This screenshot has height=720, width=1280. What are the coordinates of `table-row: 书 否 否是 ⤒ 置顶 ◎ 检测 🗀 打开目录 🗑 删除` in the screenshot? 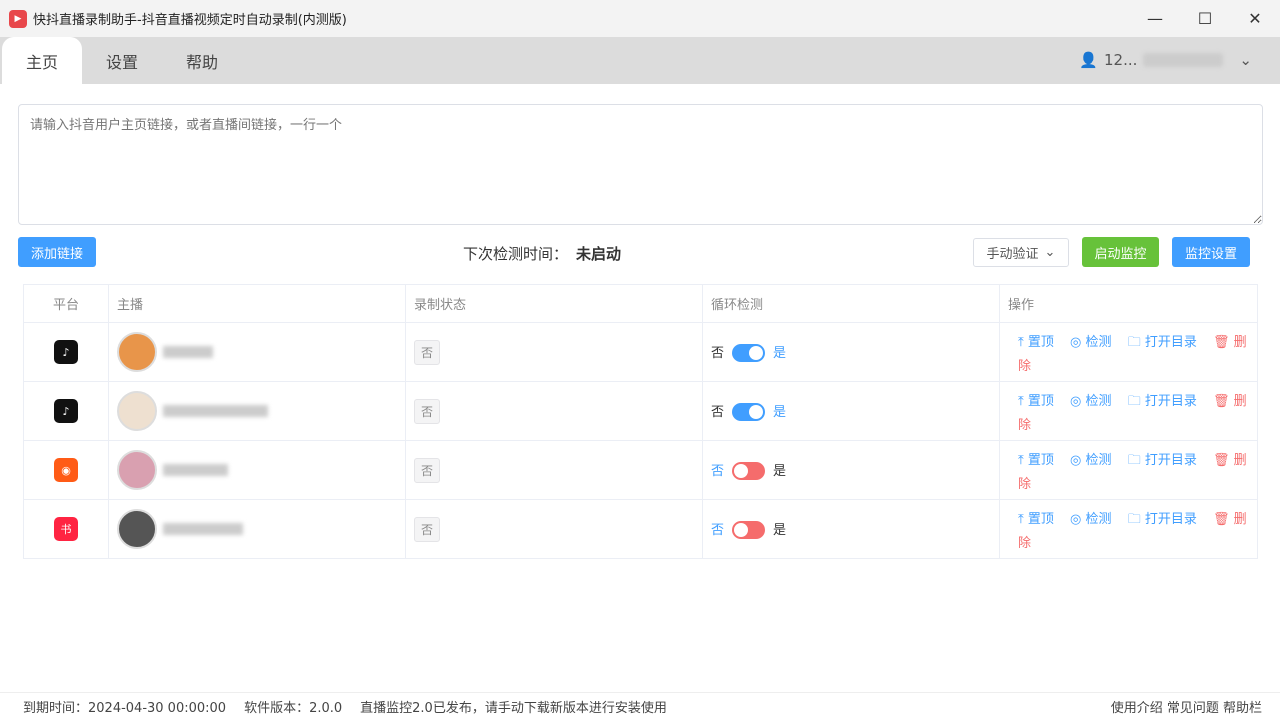 It's located at (640, 529).